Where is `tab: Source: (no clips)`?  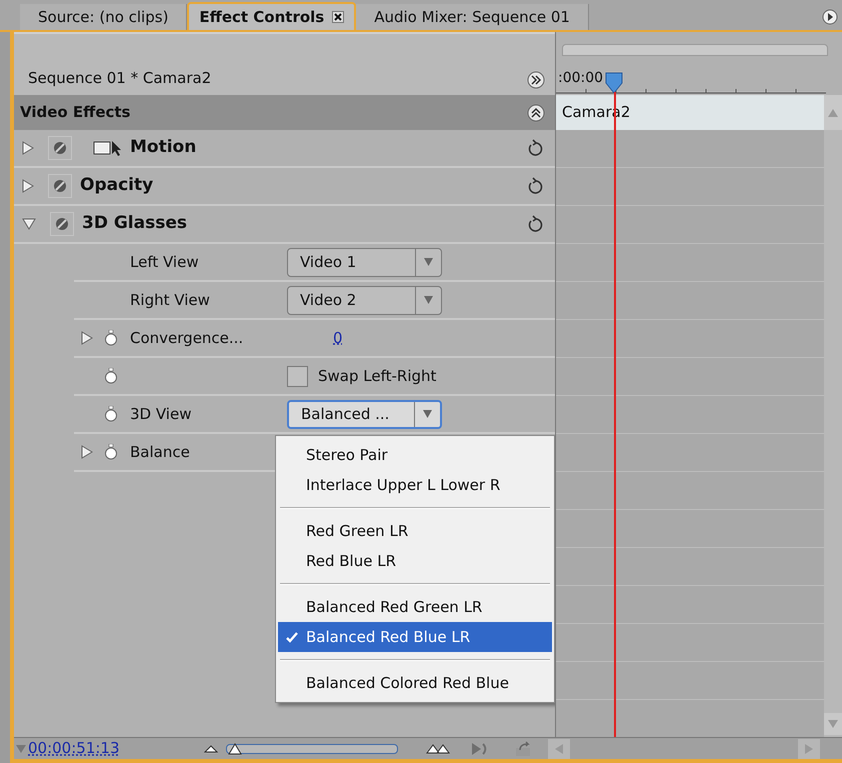
tab: Source: (no clips) is located at coordinates (104, 17).